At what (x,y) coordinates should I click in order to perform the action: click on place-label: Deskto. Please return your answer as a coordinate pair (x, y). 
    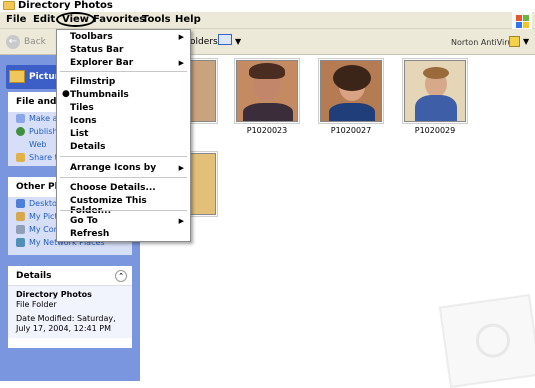
    Looking at the image, I should click on (43, 203).